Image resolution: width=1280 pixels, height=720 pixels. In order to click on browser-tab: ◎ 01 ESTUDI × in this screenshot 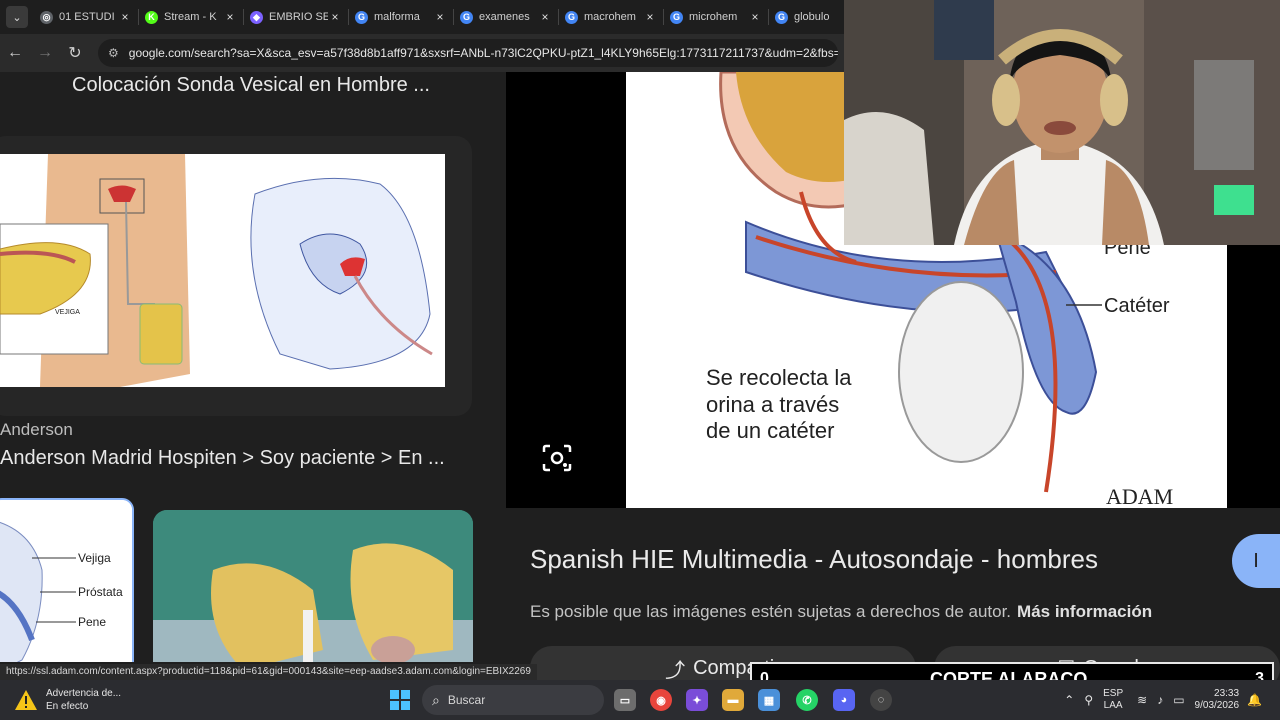, I will do `click(86, 17)`.